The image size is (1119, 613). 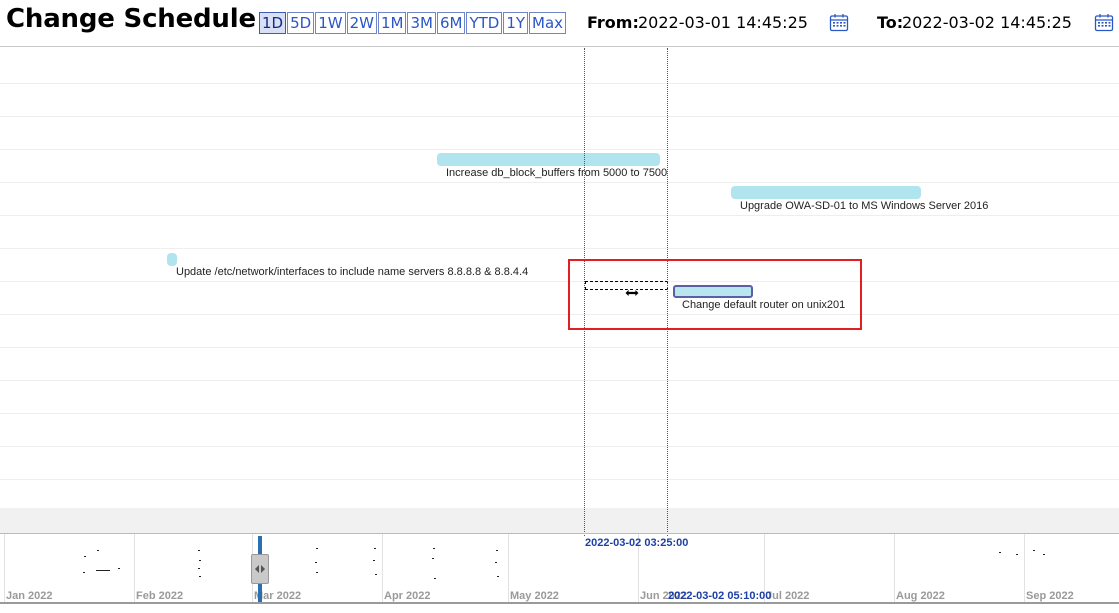 I want to click on range-6m-button: 6M, so click(x=451, y=23).